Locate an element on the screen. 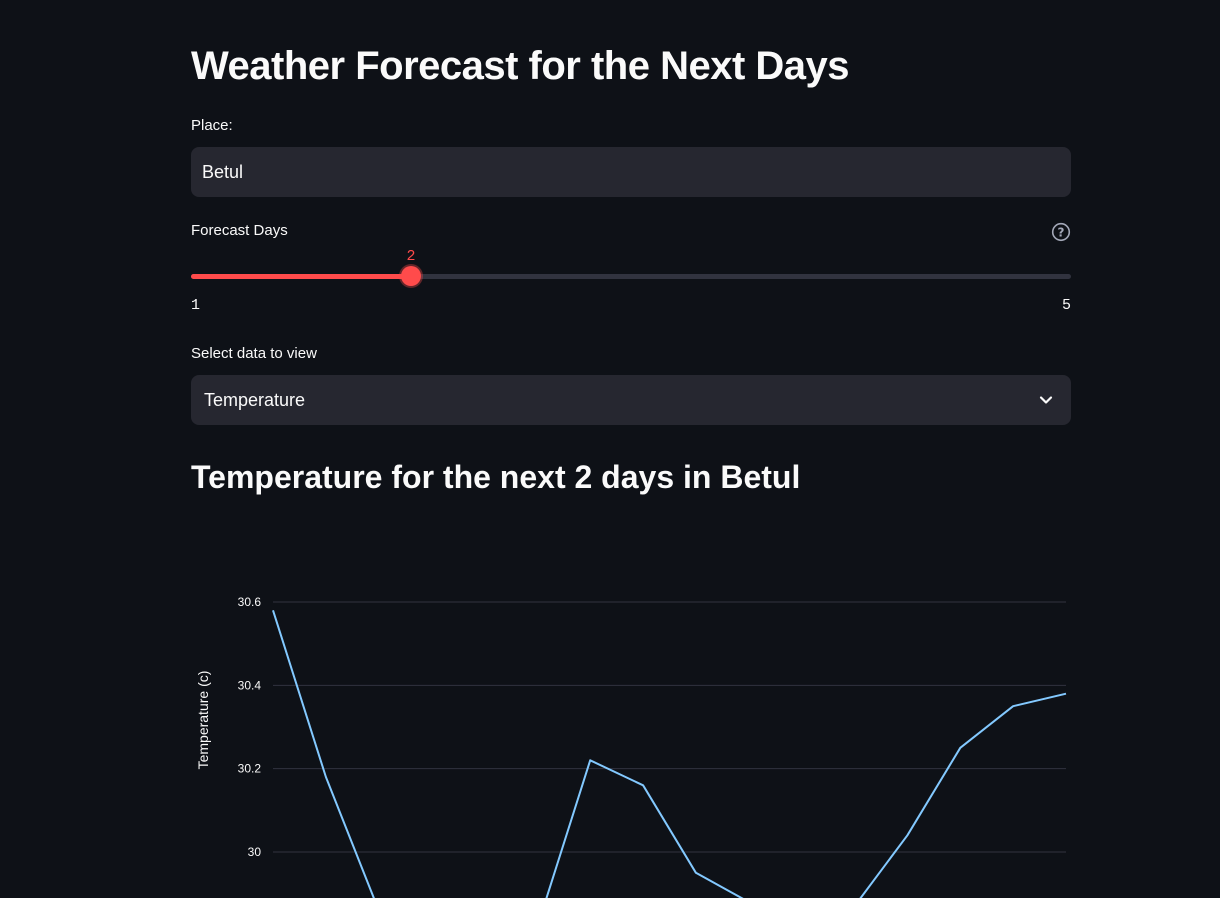 Image resolution: width=1220 pixels, height=898 pixels. forecast-days-label: Forecast Days is located at coordinates (239, 230).